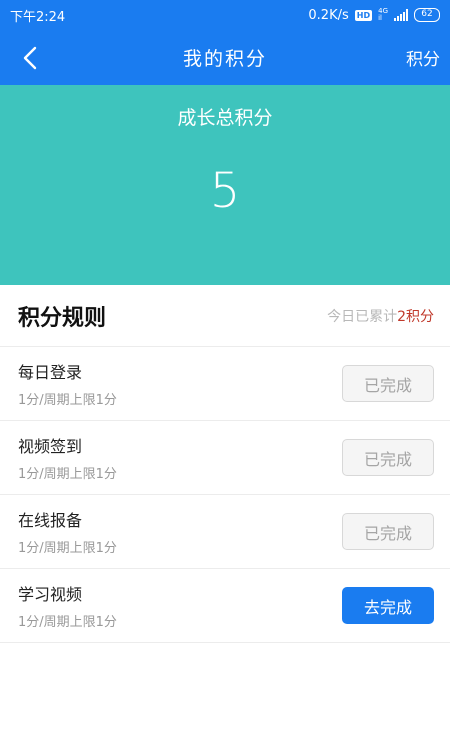 The height and width of the screenshot is (750, 450). Describe the element at coordinates (225, 606) in the screenshot. I see `task-row-study-video: 学习视频 1分/周期上限1分 去完成` at that location.